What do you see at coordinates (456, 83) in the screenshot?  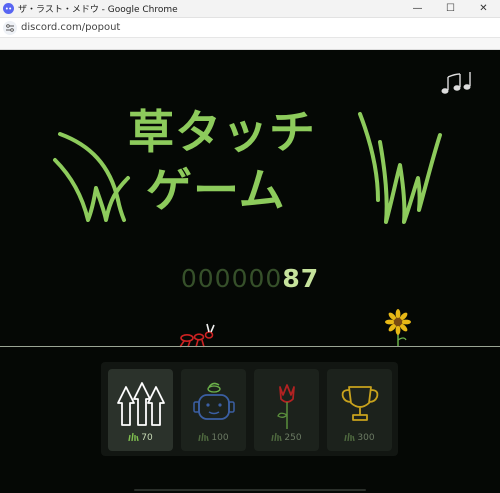 I see `music-notes-icon` at bounding box center [456, 83].